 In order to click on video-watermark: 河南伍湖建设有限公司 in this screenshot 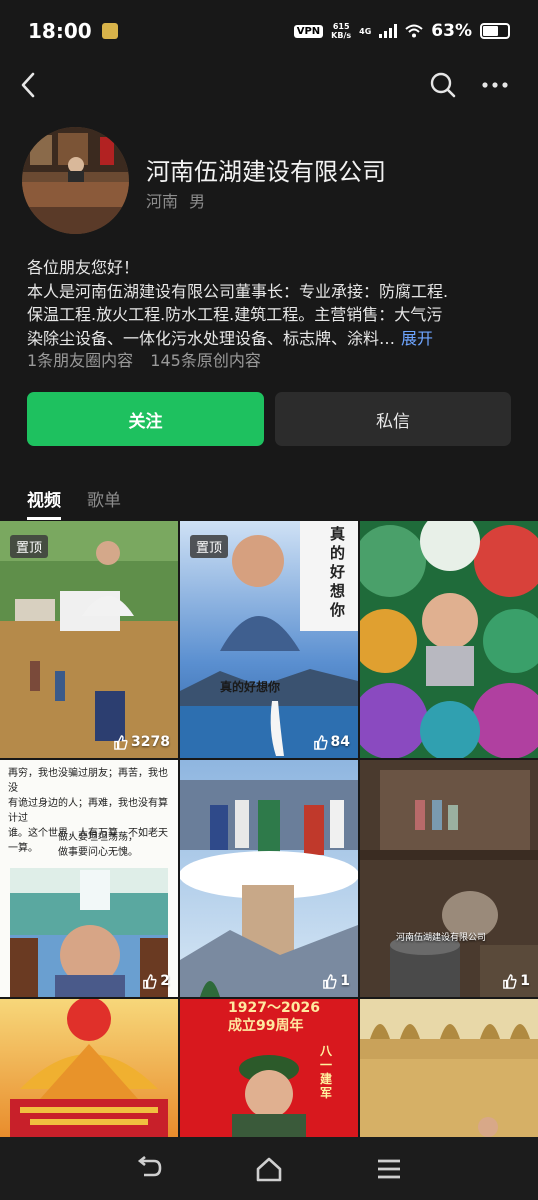, I will do `click(441, 938)`.